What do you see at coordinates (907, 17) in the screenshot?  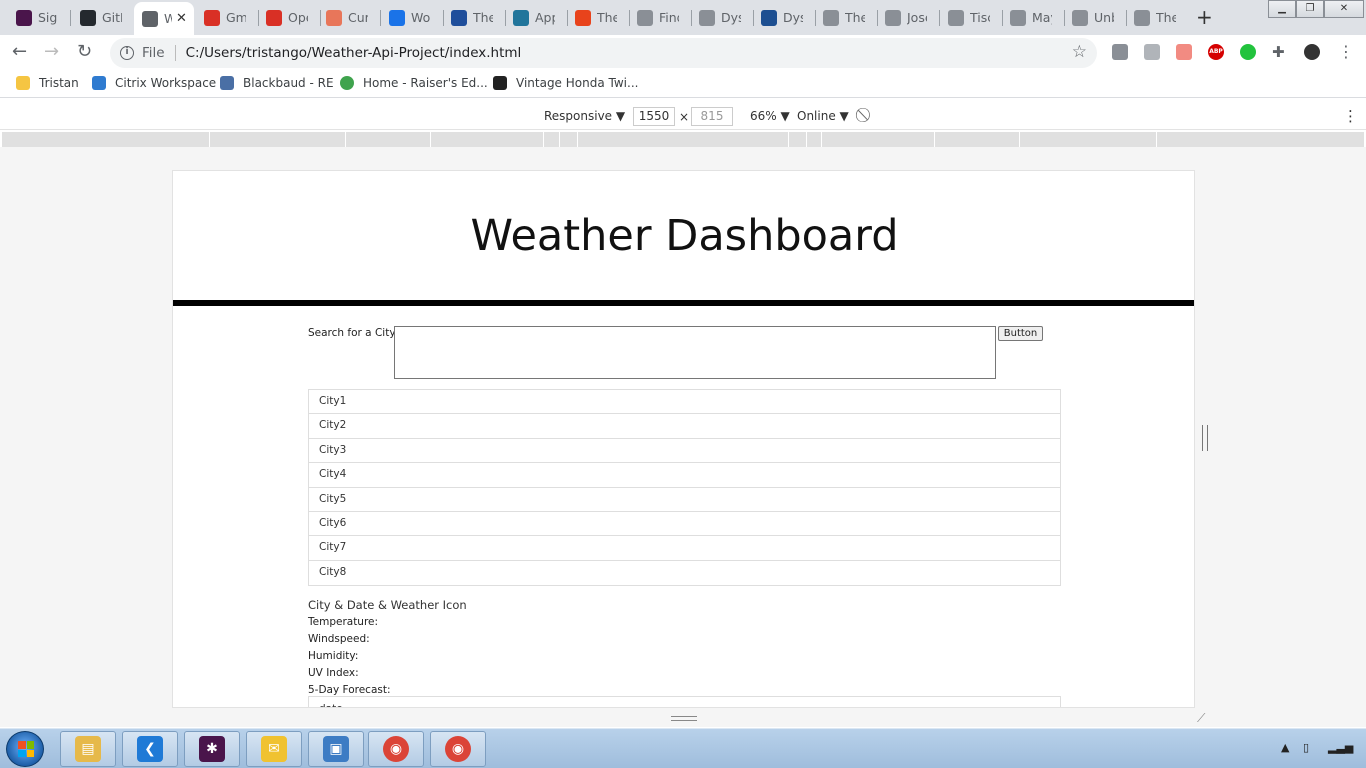 I see `browser-tab: Jose` at bounding box center [907, 17].